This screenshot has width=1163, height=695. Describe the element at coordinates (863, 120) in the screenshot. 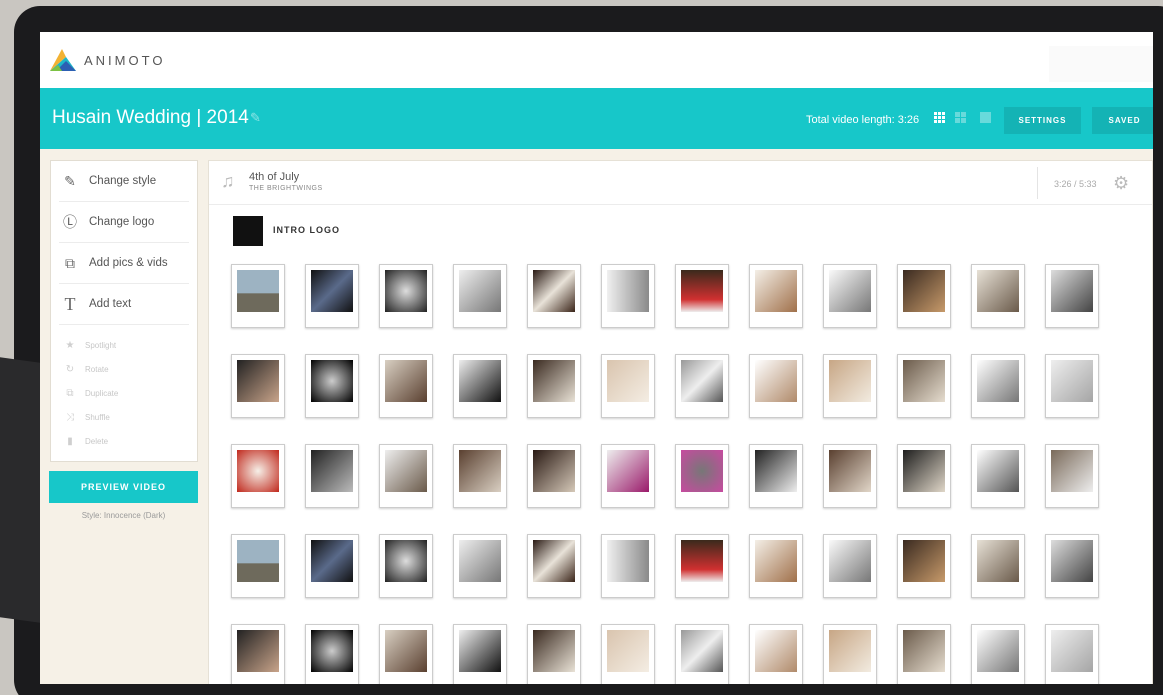

I see `video-length: Total video length: 3:26` at that location.